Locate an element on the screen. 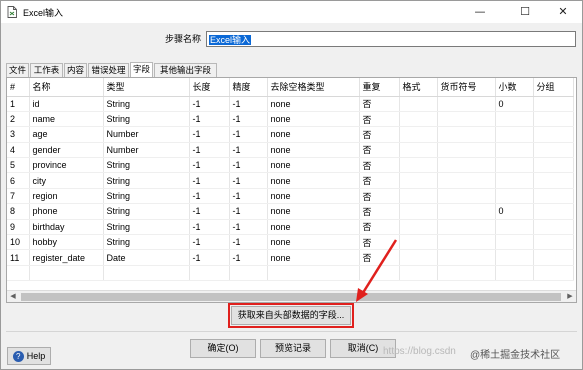 Image resolution: width=583 pixels, height=370 pixels. table-row: 7 region String -1 -1 none 否 is located at coordinates (290, 196).